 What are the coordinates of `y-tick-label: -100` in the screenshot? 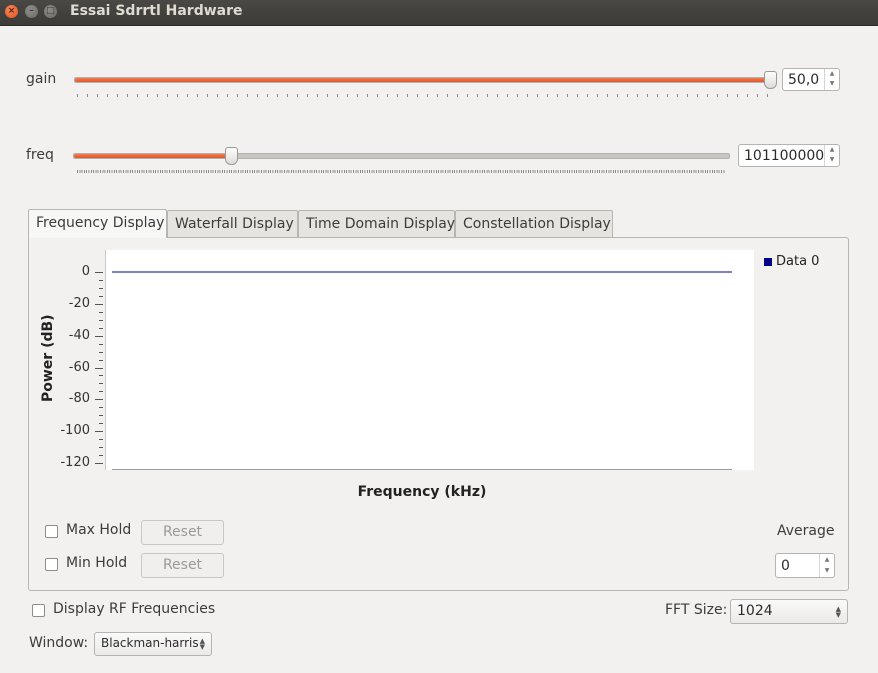 It's located at (75, 431).